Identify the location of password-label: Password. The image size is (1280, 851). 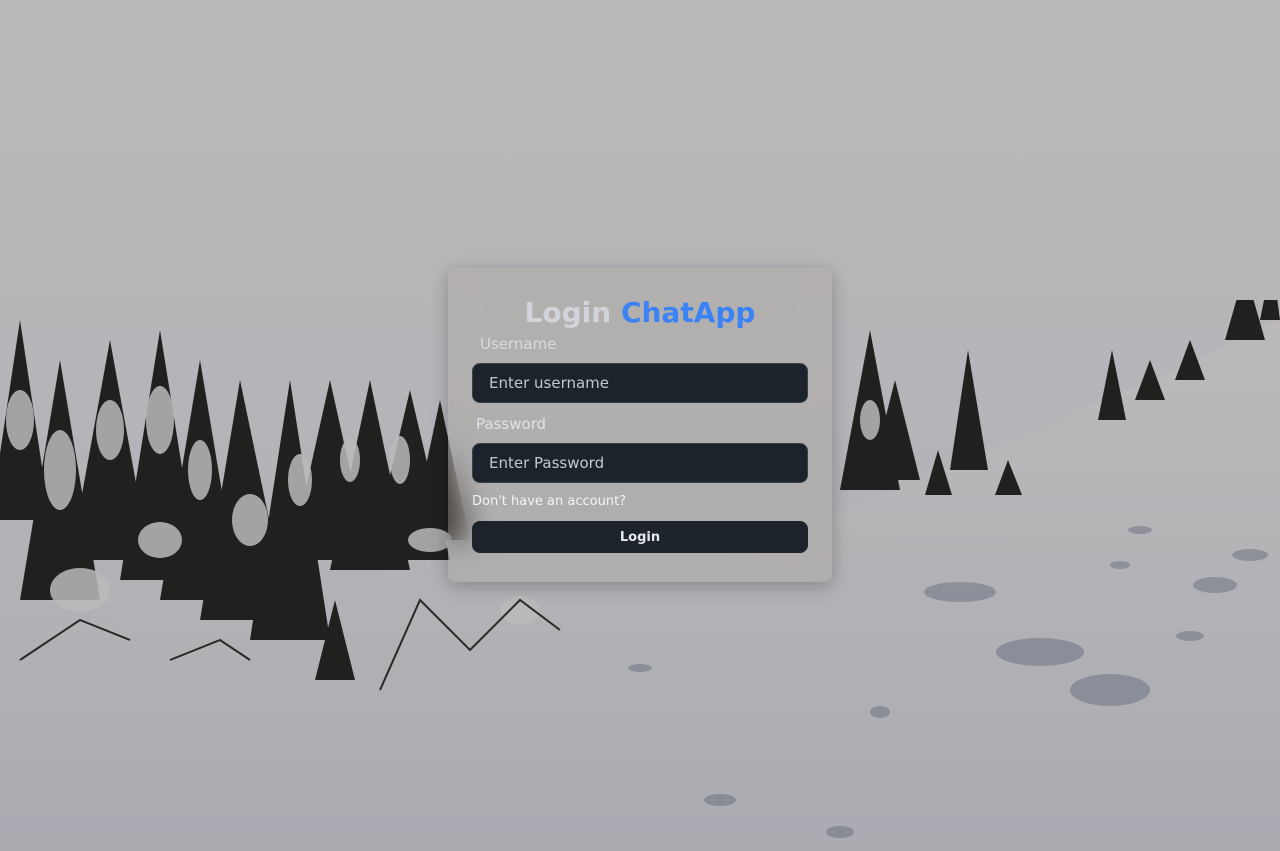
(511, 424).